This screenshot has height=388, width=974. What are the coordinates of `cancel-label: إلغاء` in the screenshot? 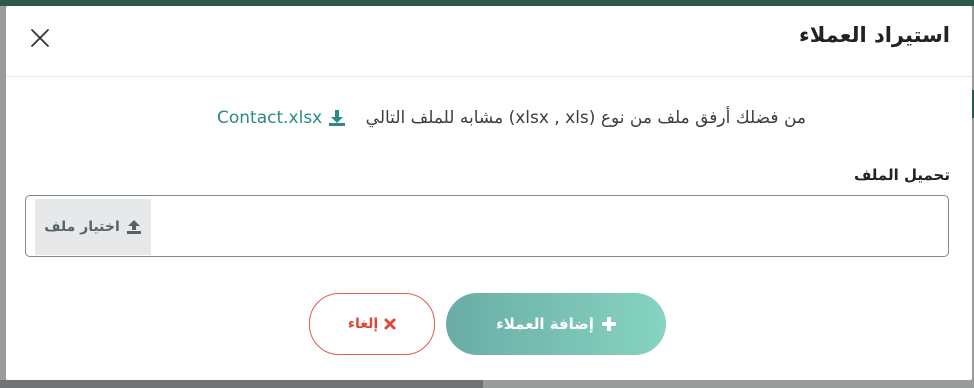 It's located at (363, 324).